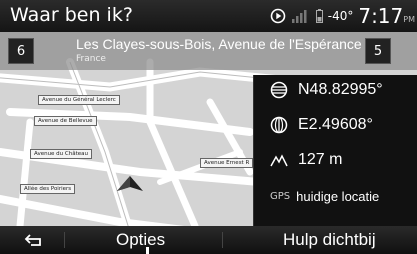 This screenshot has height=254, width=417. What do you see at coordinates (279, 125) in the screenshot?
I see `longitude-globe-icon` at bounding box center [279, 125].